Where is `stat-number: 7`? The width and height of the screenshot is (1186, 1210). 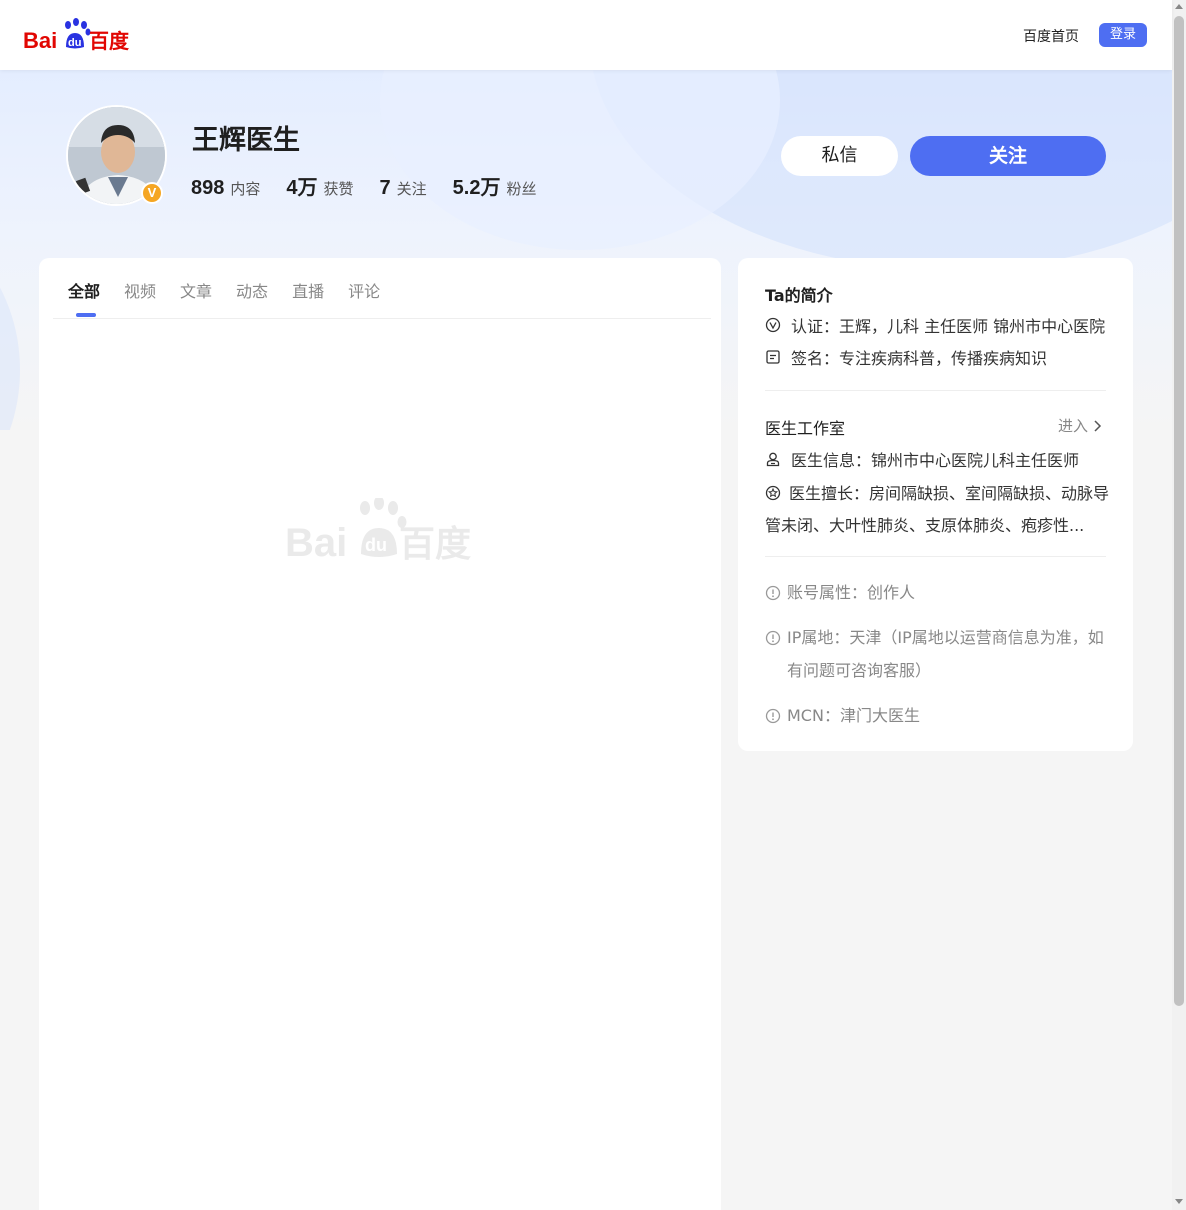
stat-number: 7 is located at coordinates (385, 188).